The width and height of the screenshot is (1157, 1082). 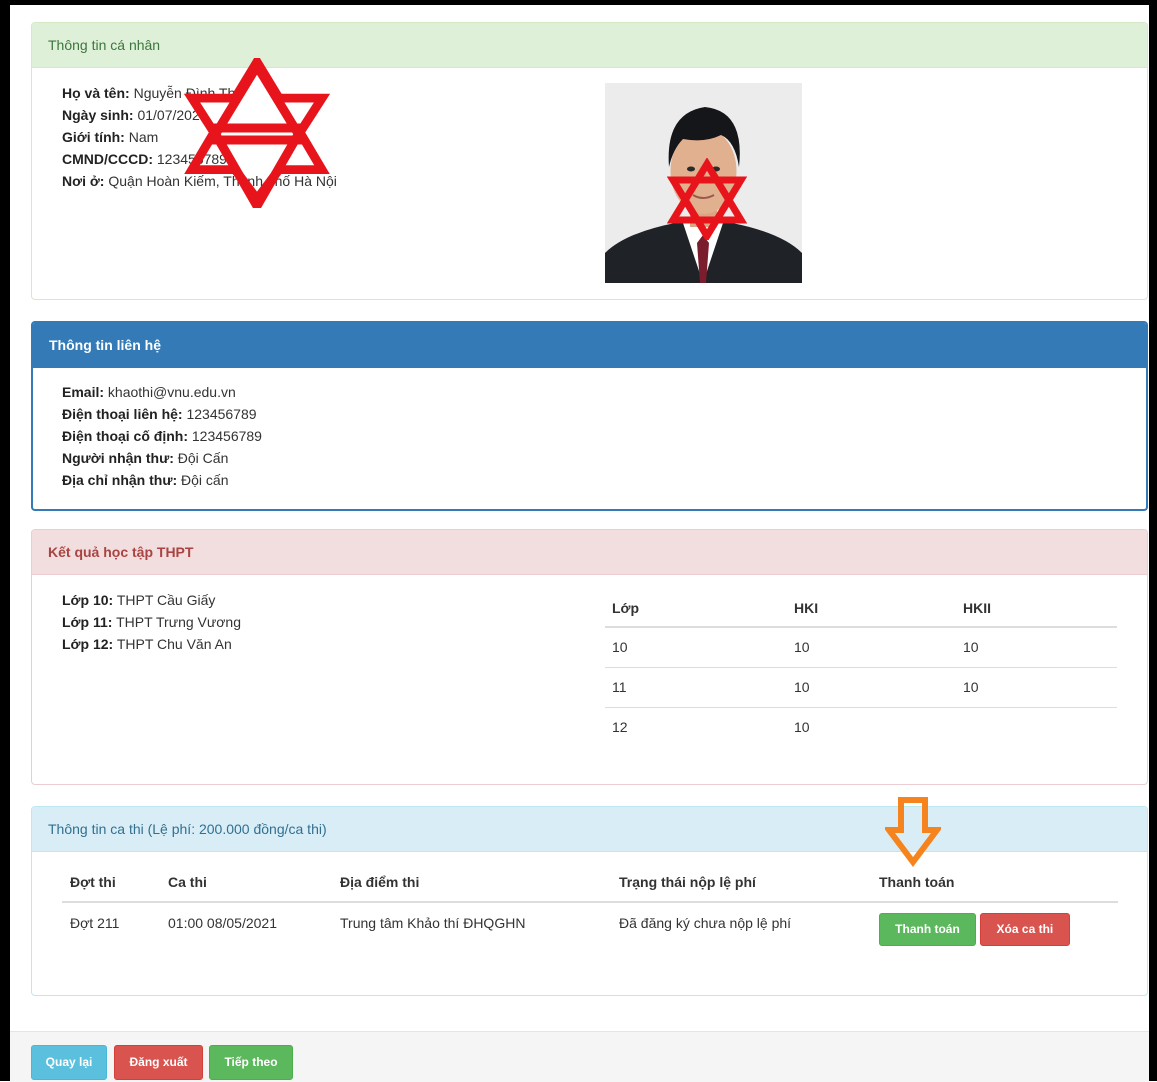 What do you see at coordinates (174, 644) in the screenshot?
I see `school-name: THPT Chu Văn An` at bounding box center [174, 644].